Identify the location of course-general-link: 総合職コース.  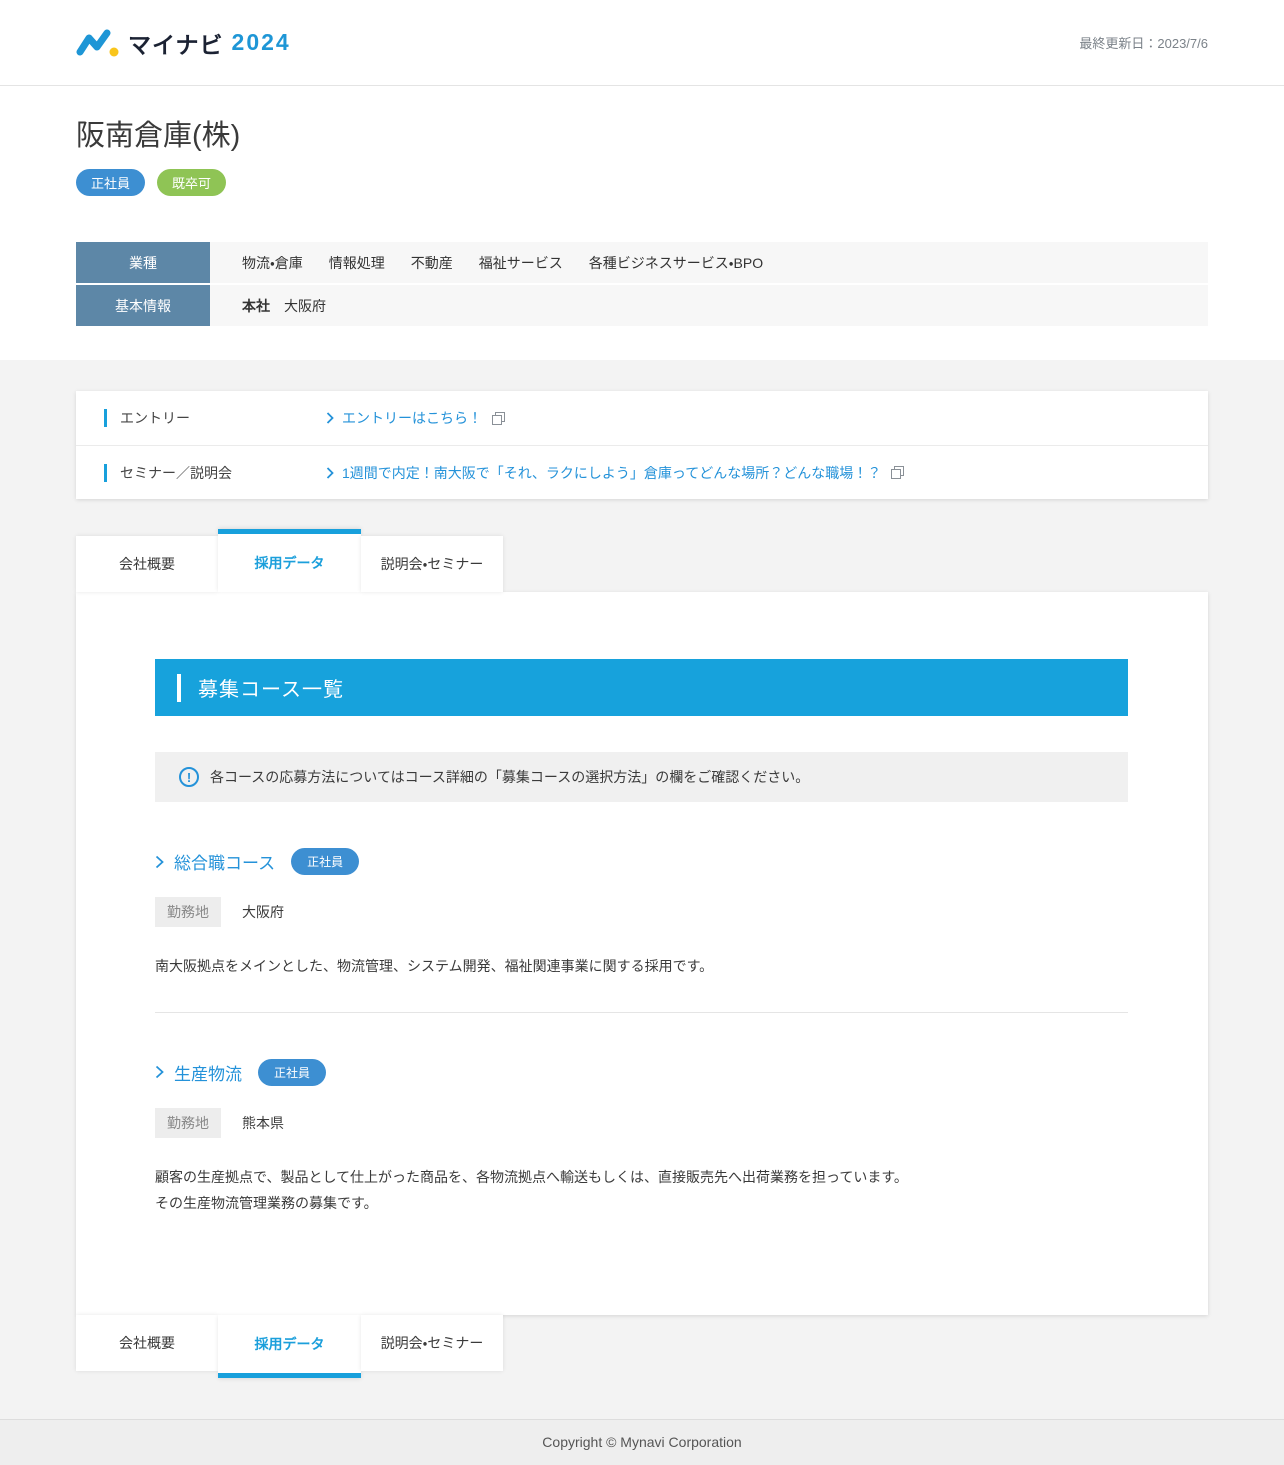
(215, 861).